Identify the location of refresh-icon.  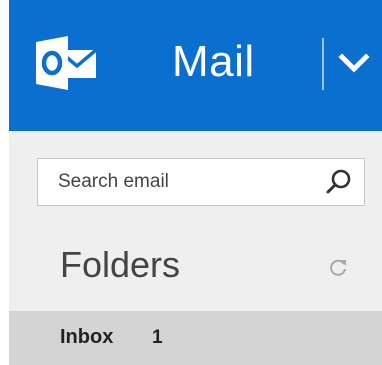
(338, 267).